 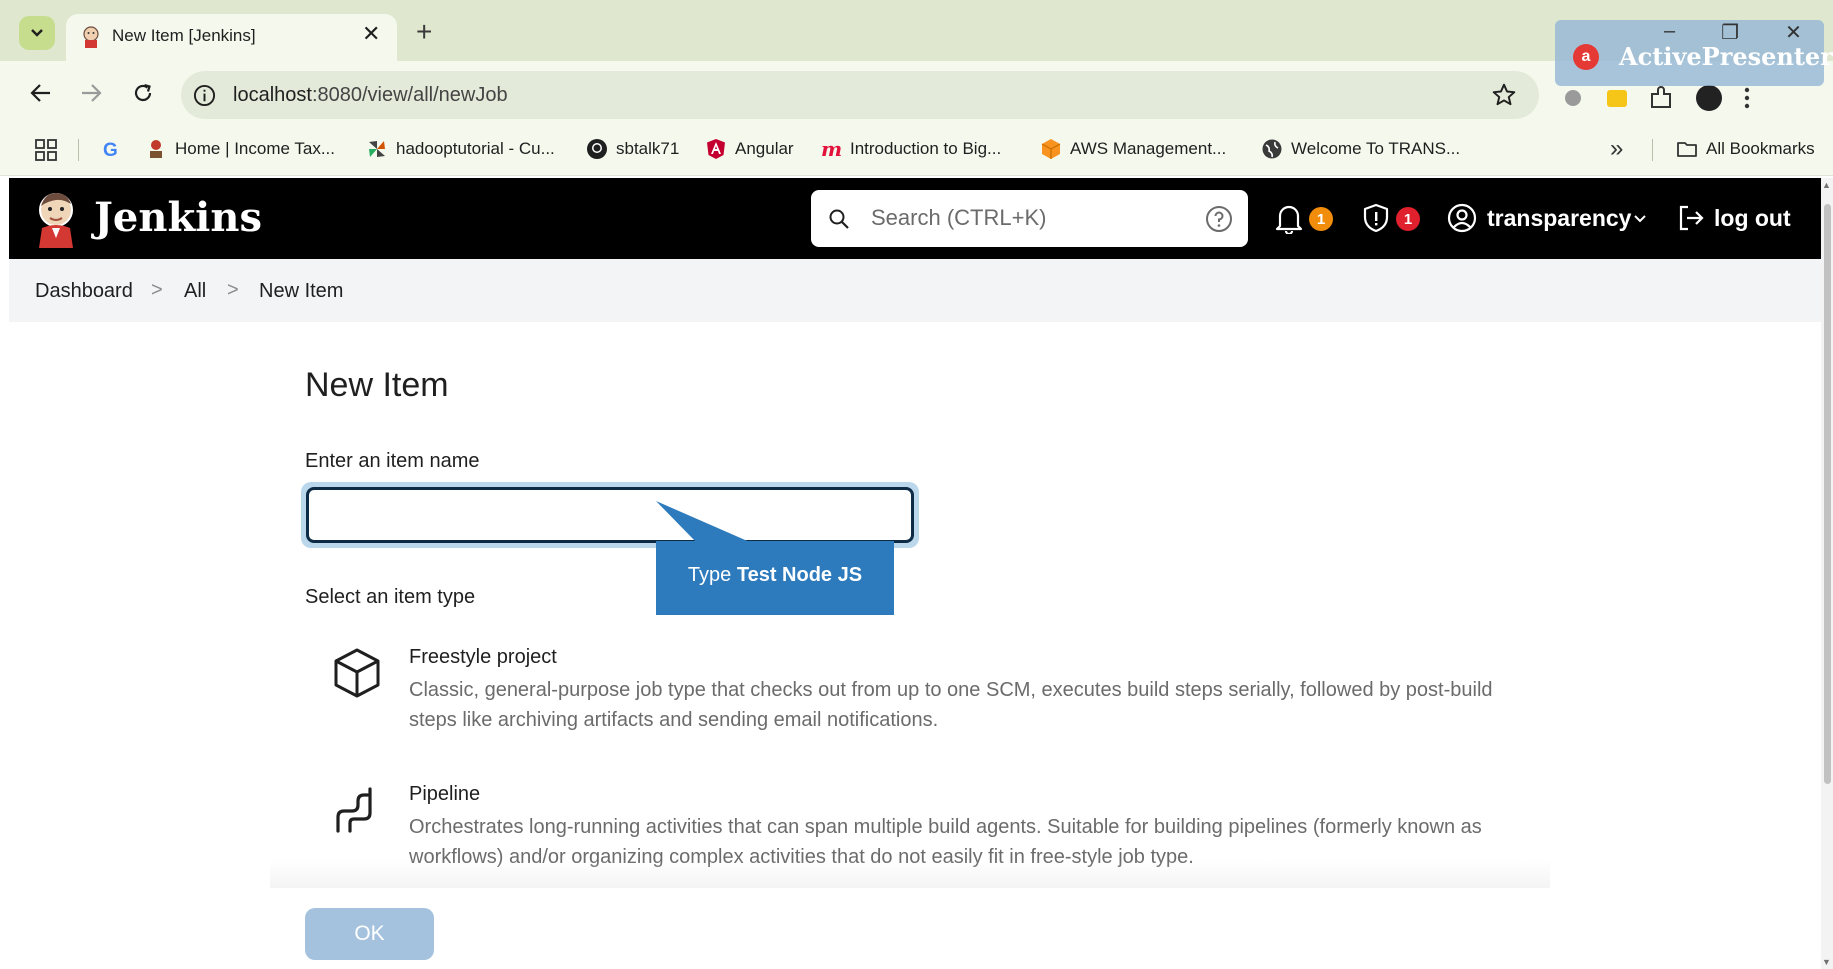 I want to click on page-title: New Item, so click(x=377, y=385).